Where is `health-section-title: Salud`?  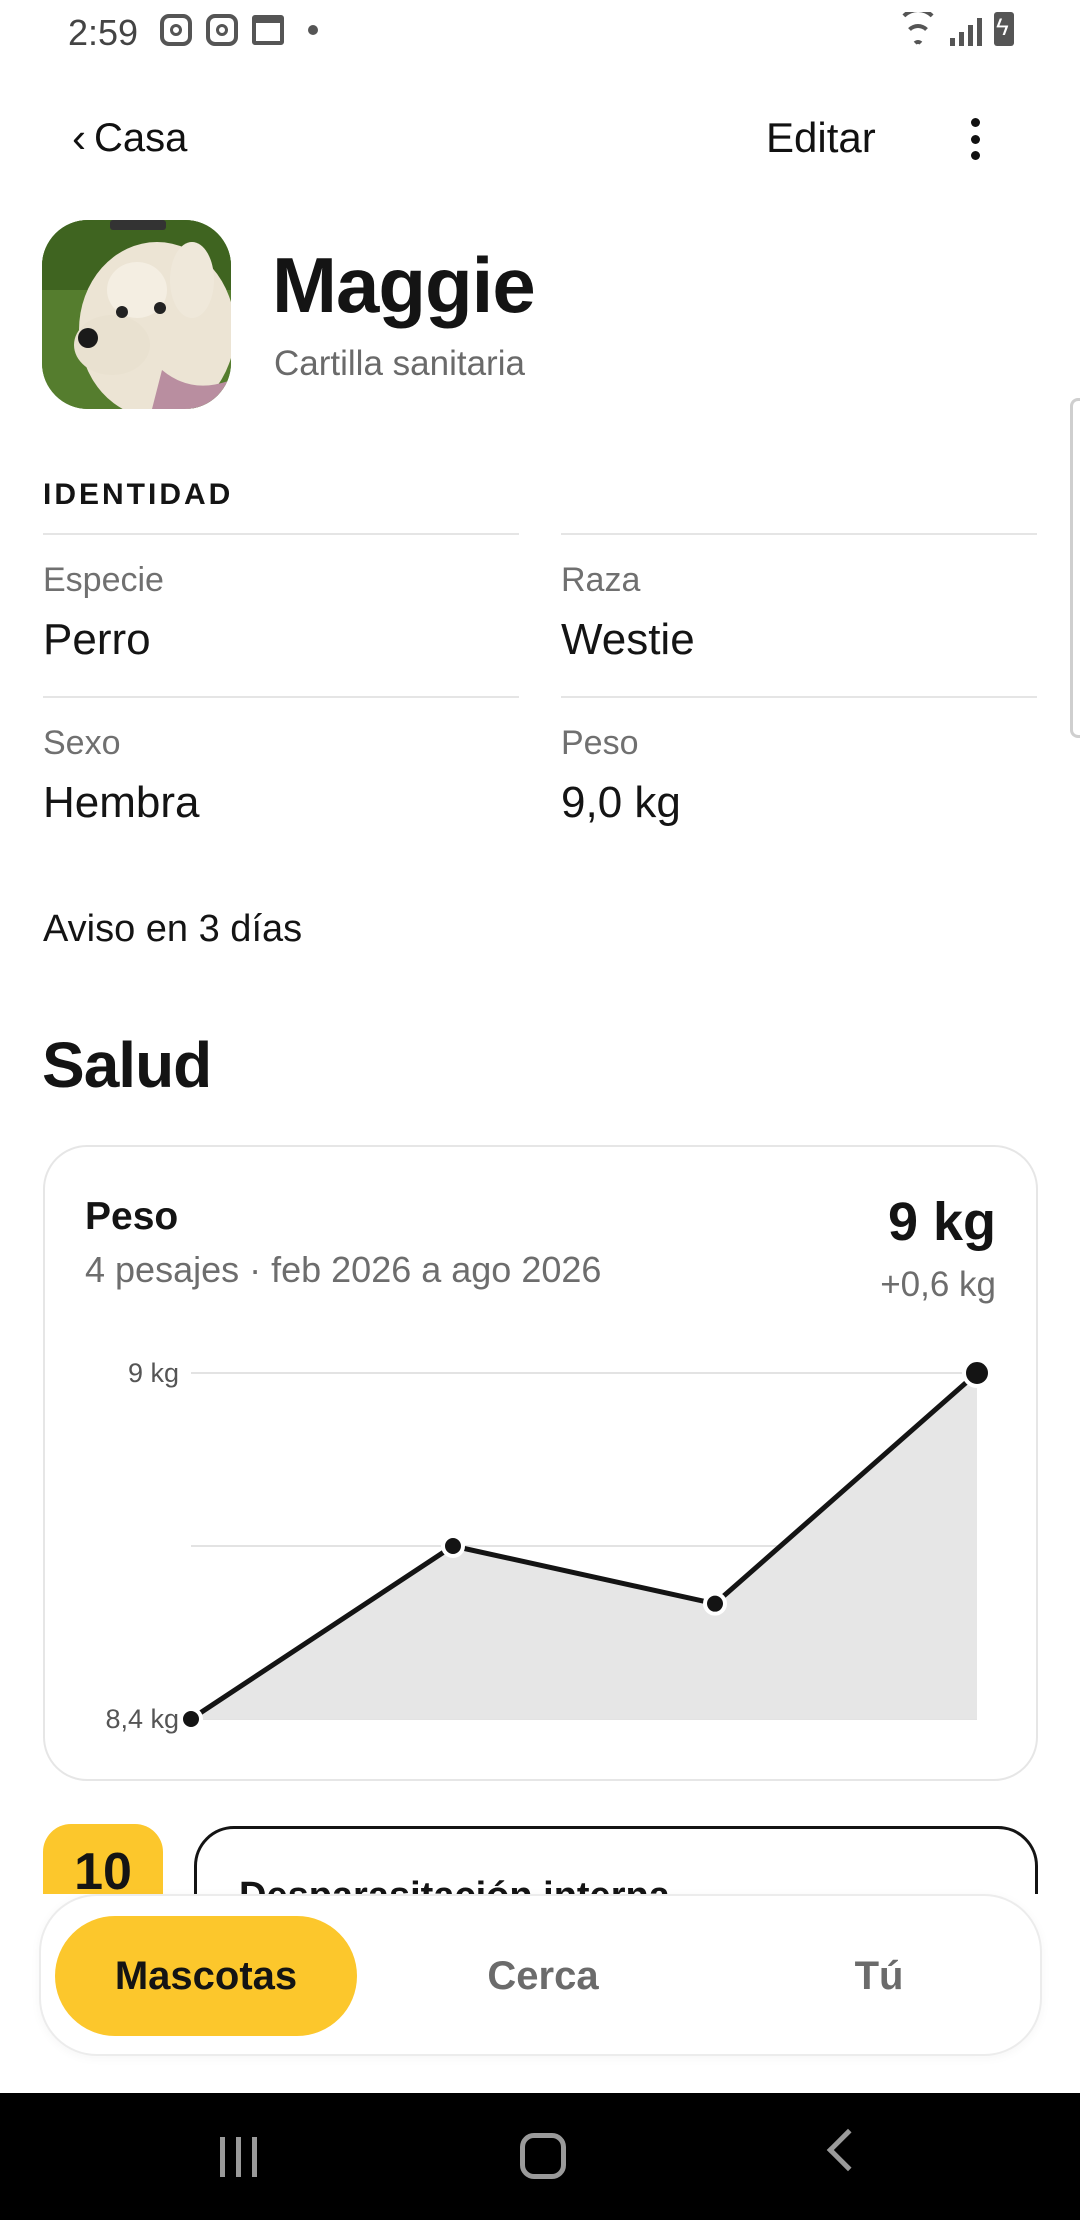 health-section-title: Salud is located at coordinates (127, 1065).